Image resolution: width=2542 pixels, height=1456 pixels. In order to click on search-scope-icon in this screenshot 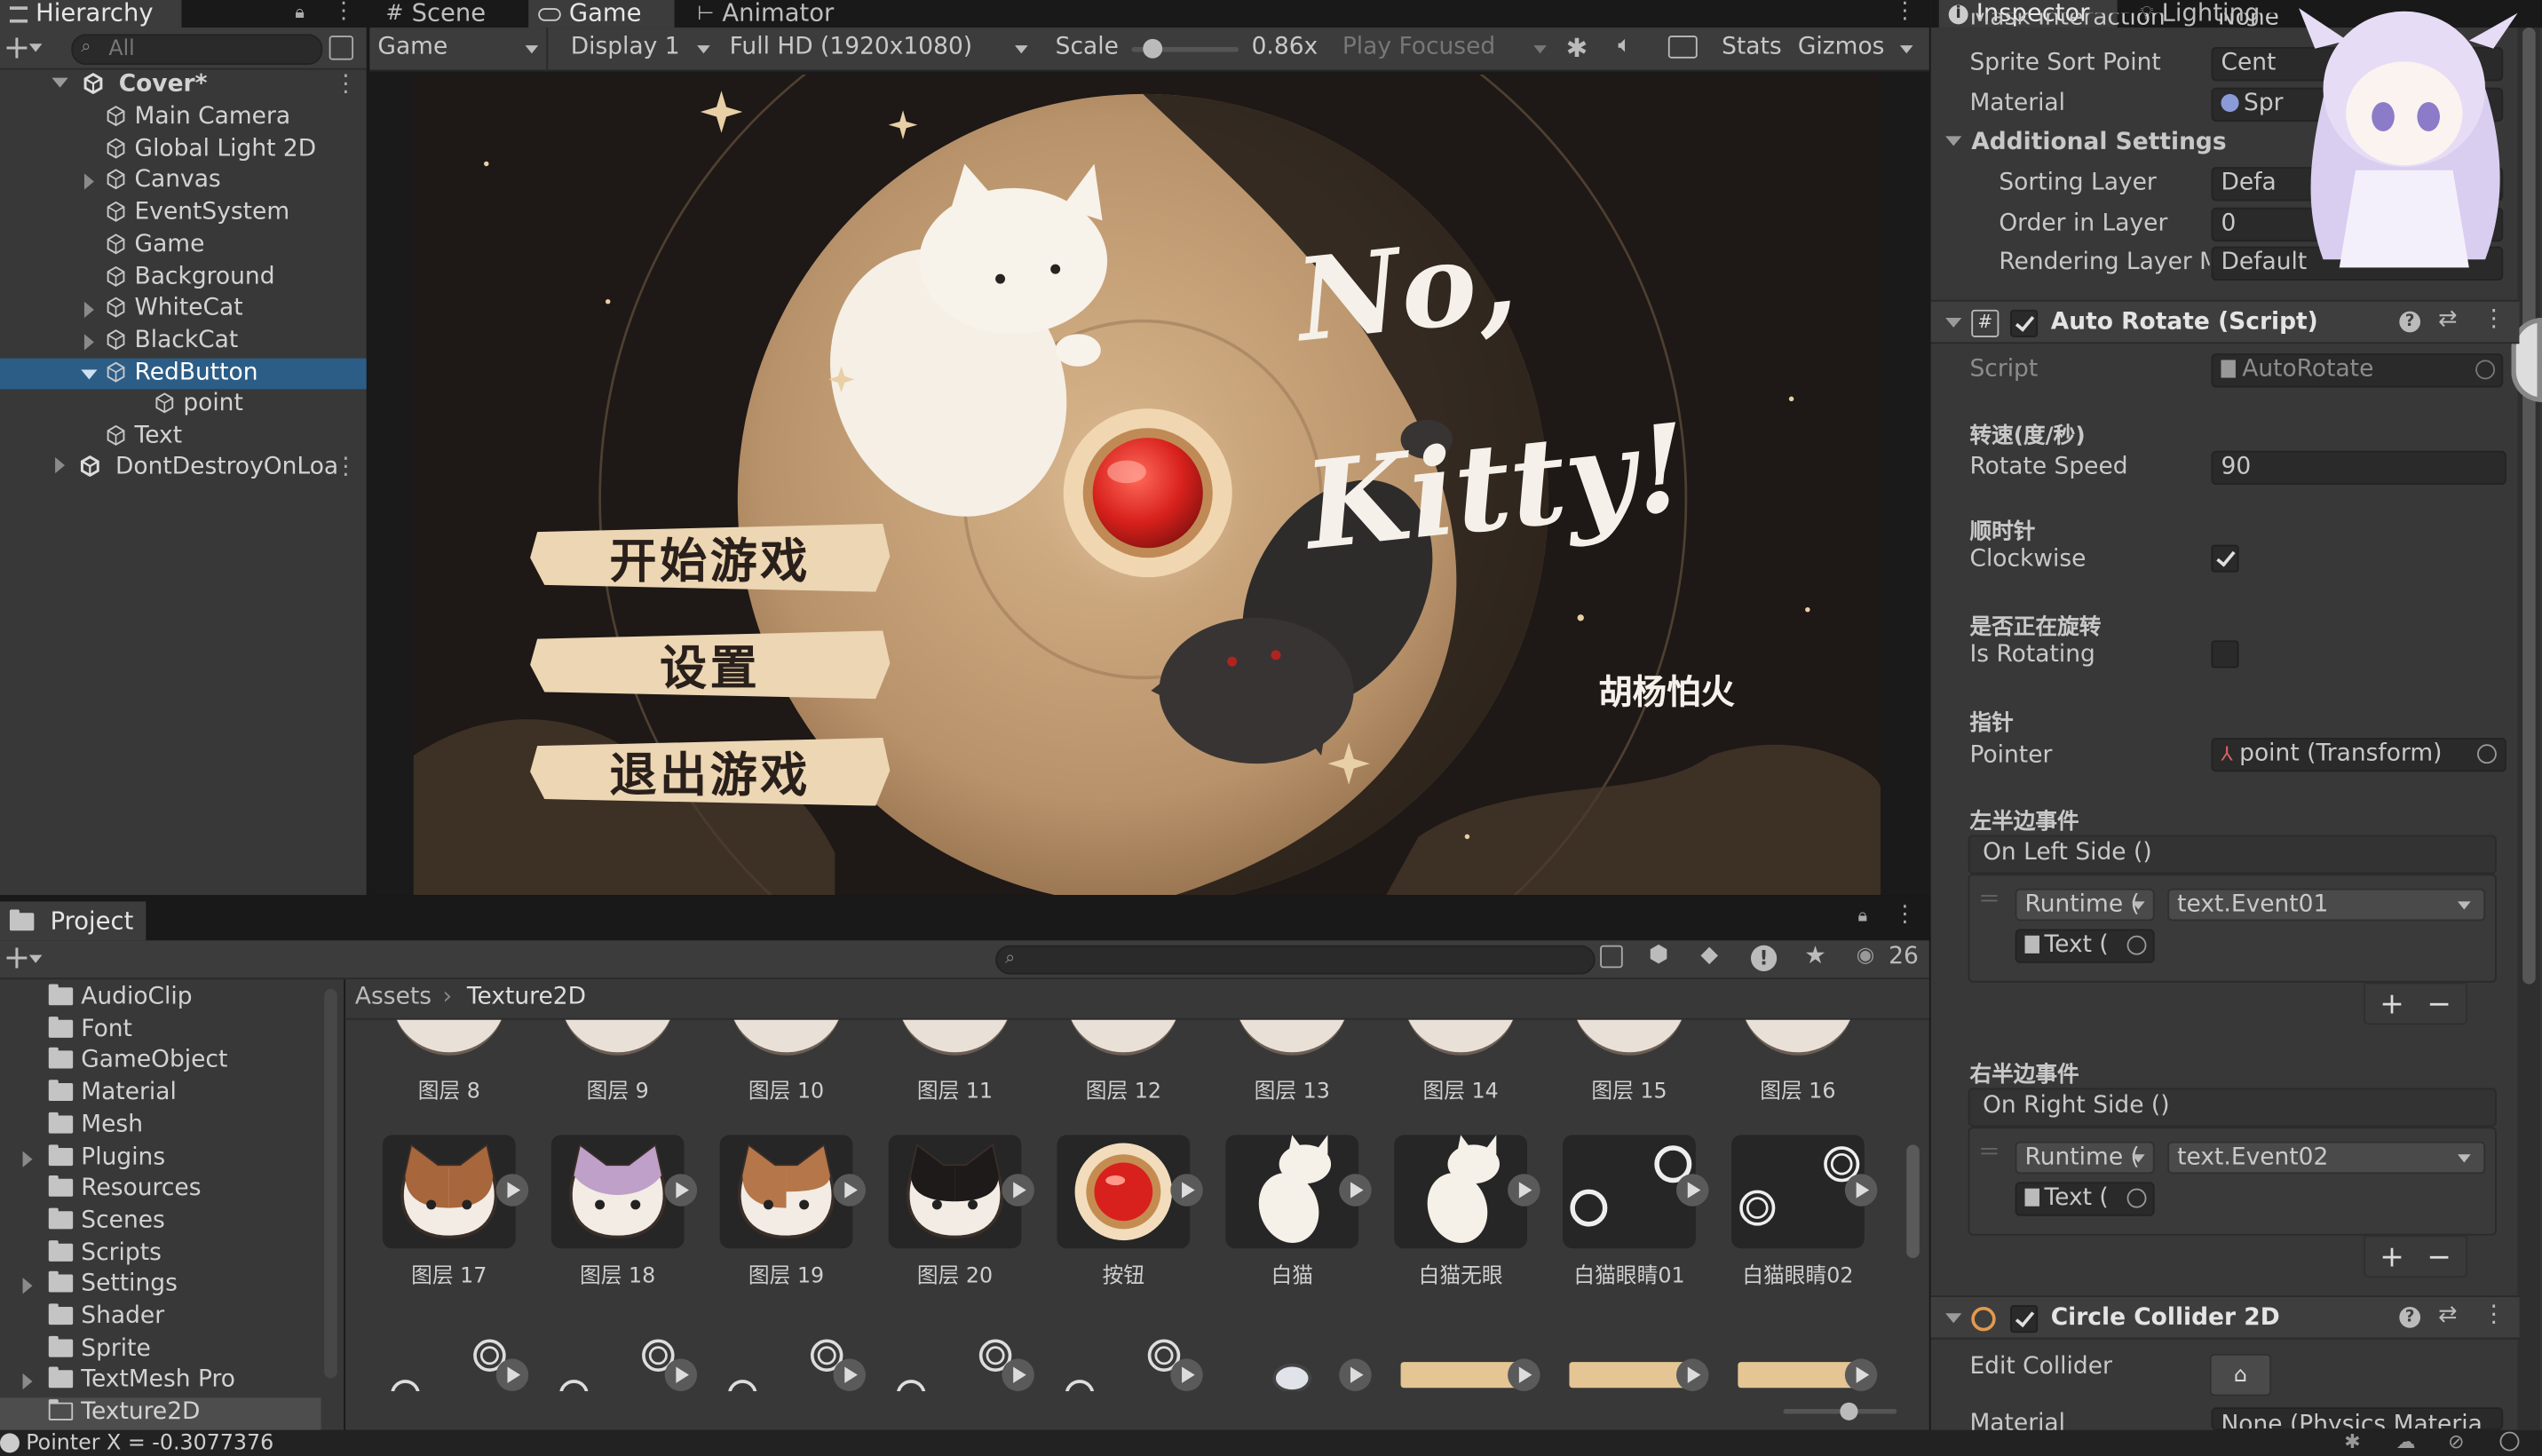, I will do `click(1611, 957)`.